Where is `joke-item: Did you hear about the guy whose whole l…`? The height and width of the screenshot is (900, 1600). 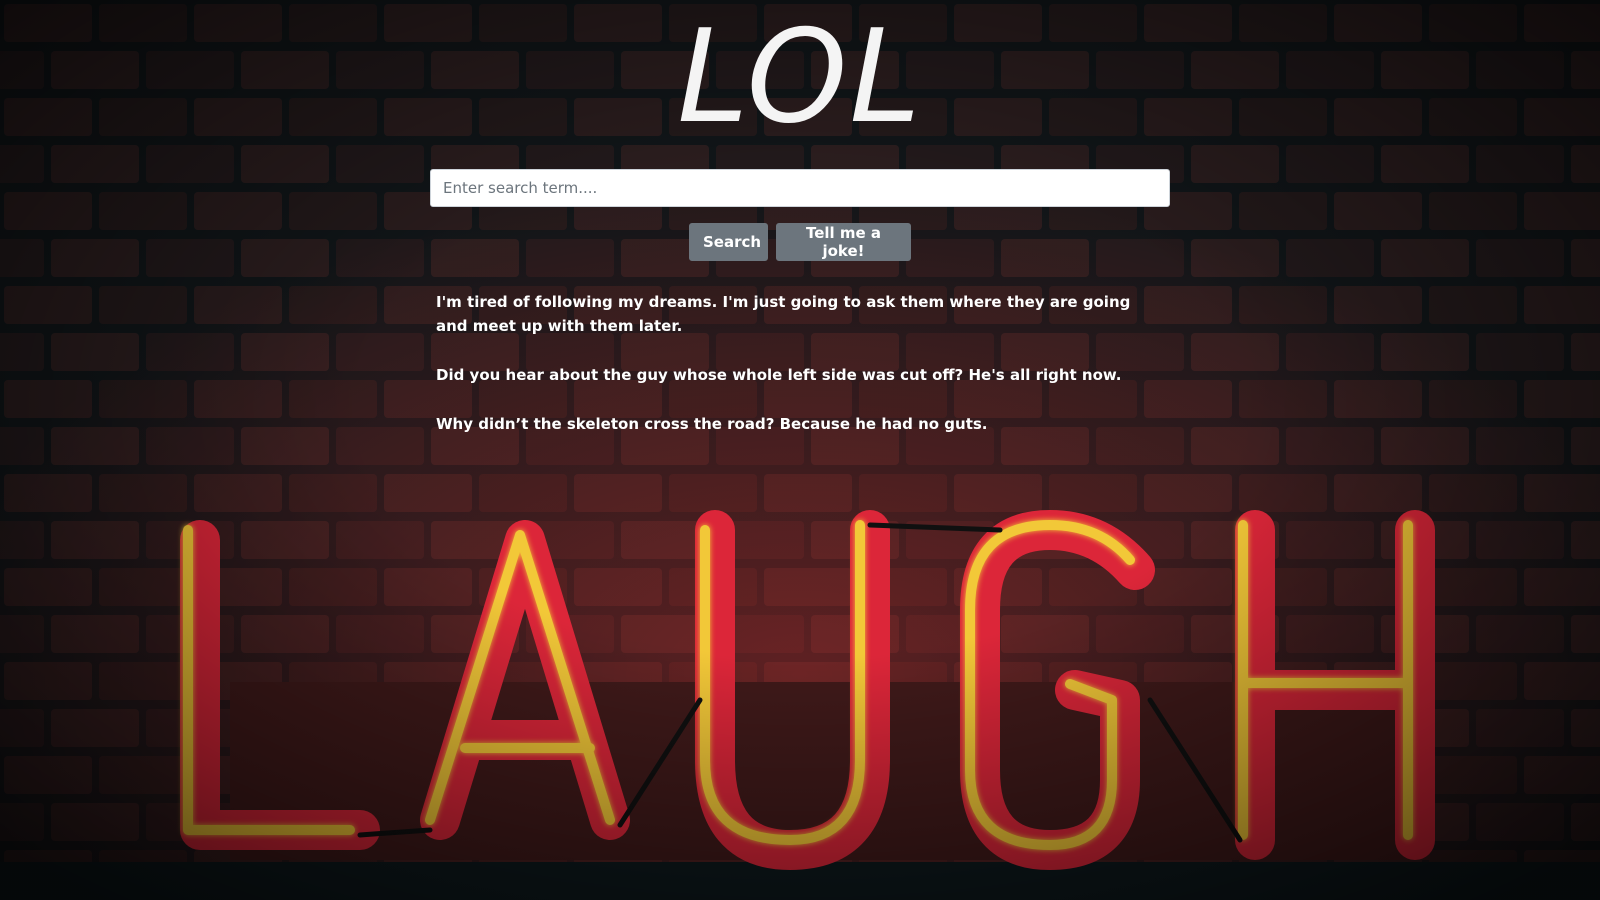 joke-item: Did you hear about the guy whose whole l… is located at coordinates (779, 375).